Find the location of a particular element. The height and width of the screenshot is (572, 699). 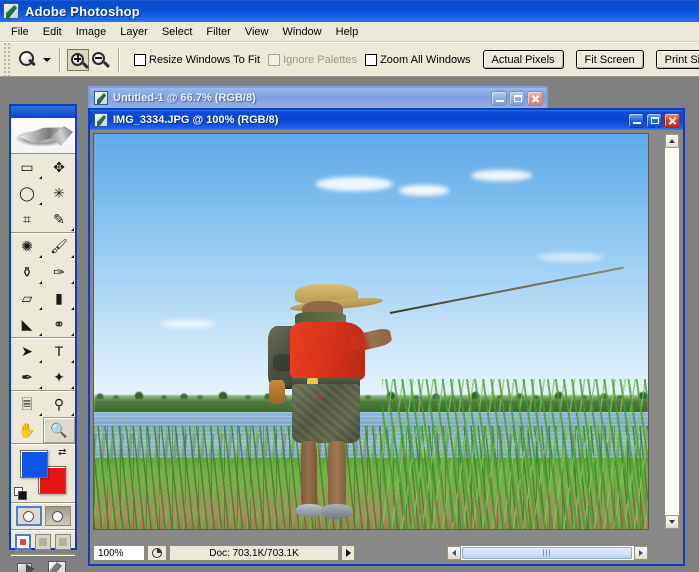

application-titlebar: Adobe Photoshop is located at coordinates (349, 11).